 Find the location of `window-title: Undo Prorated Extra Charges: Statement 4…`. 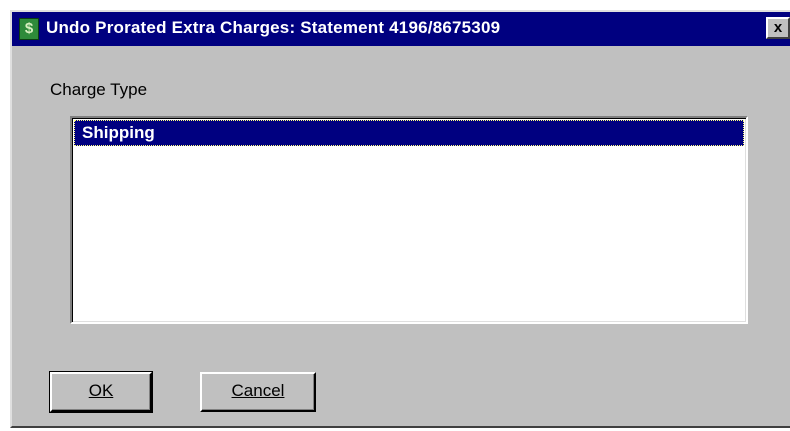

window-title: Undo Prorated Extra Charges: Statement 4… is located at coordinates (273, 27).